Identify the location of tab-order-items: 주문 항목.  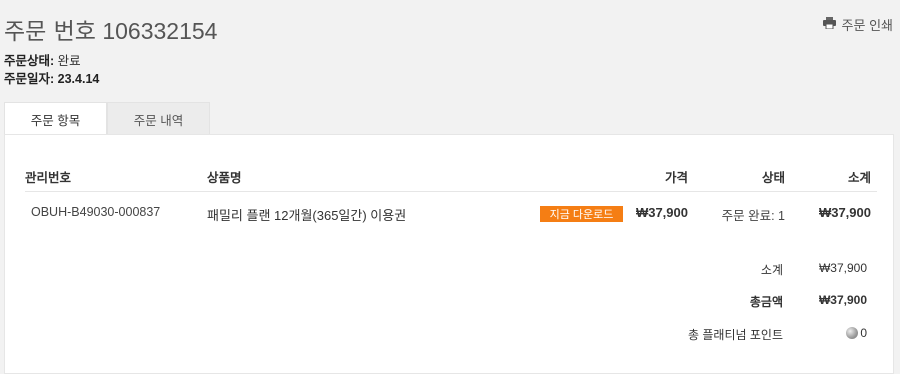
(55, 119).